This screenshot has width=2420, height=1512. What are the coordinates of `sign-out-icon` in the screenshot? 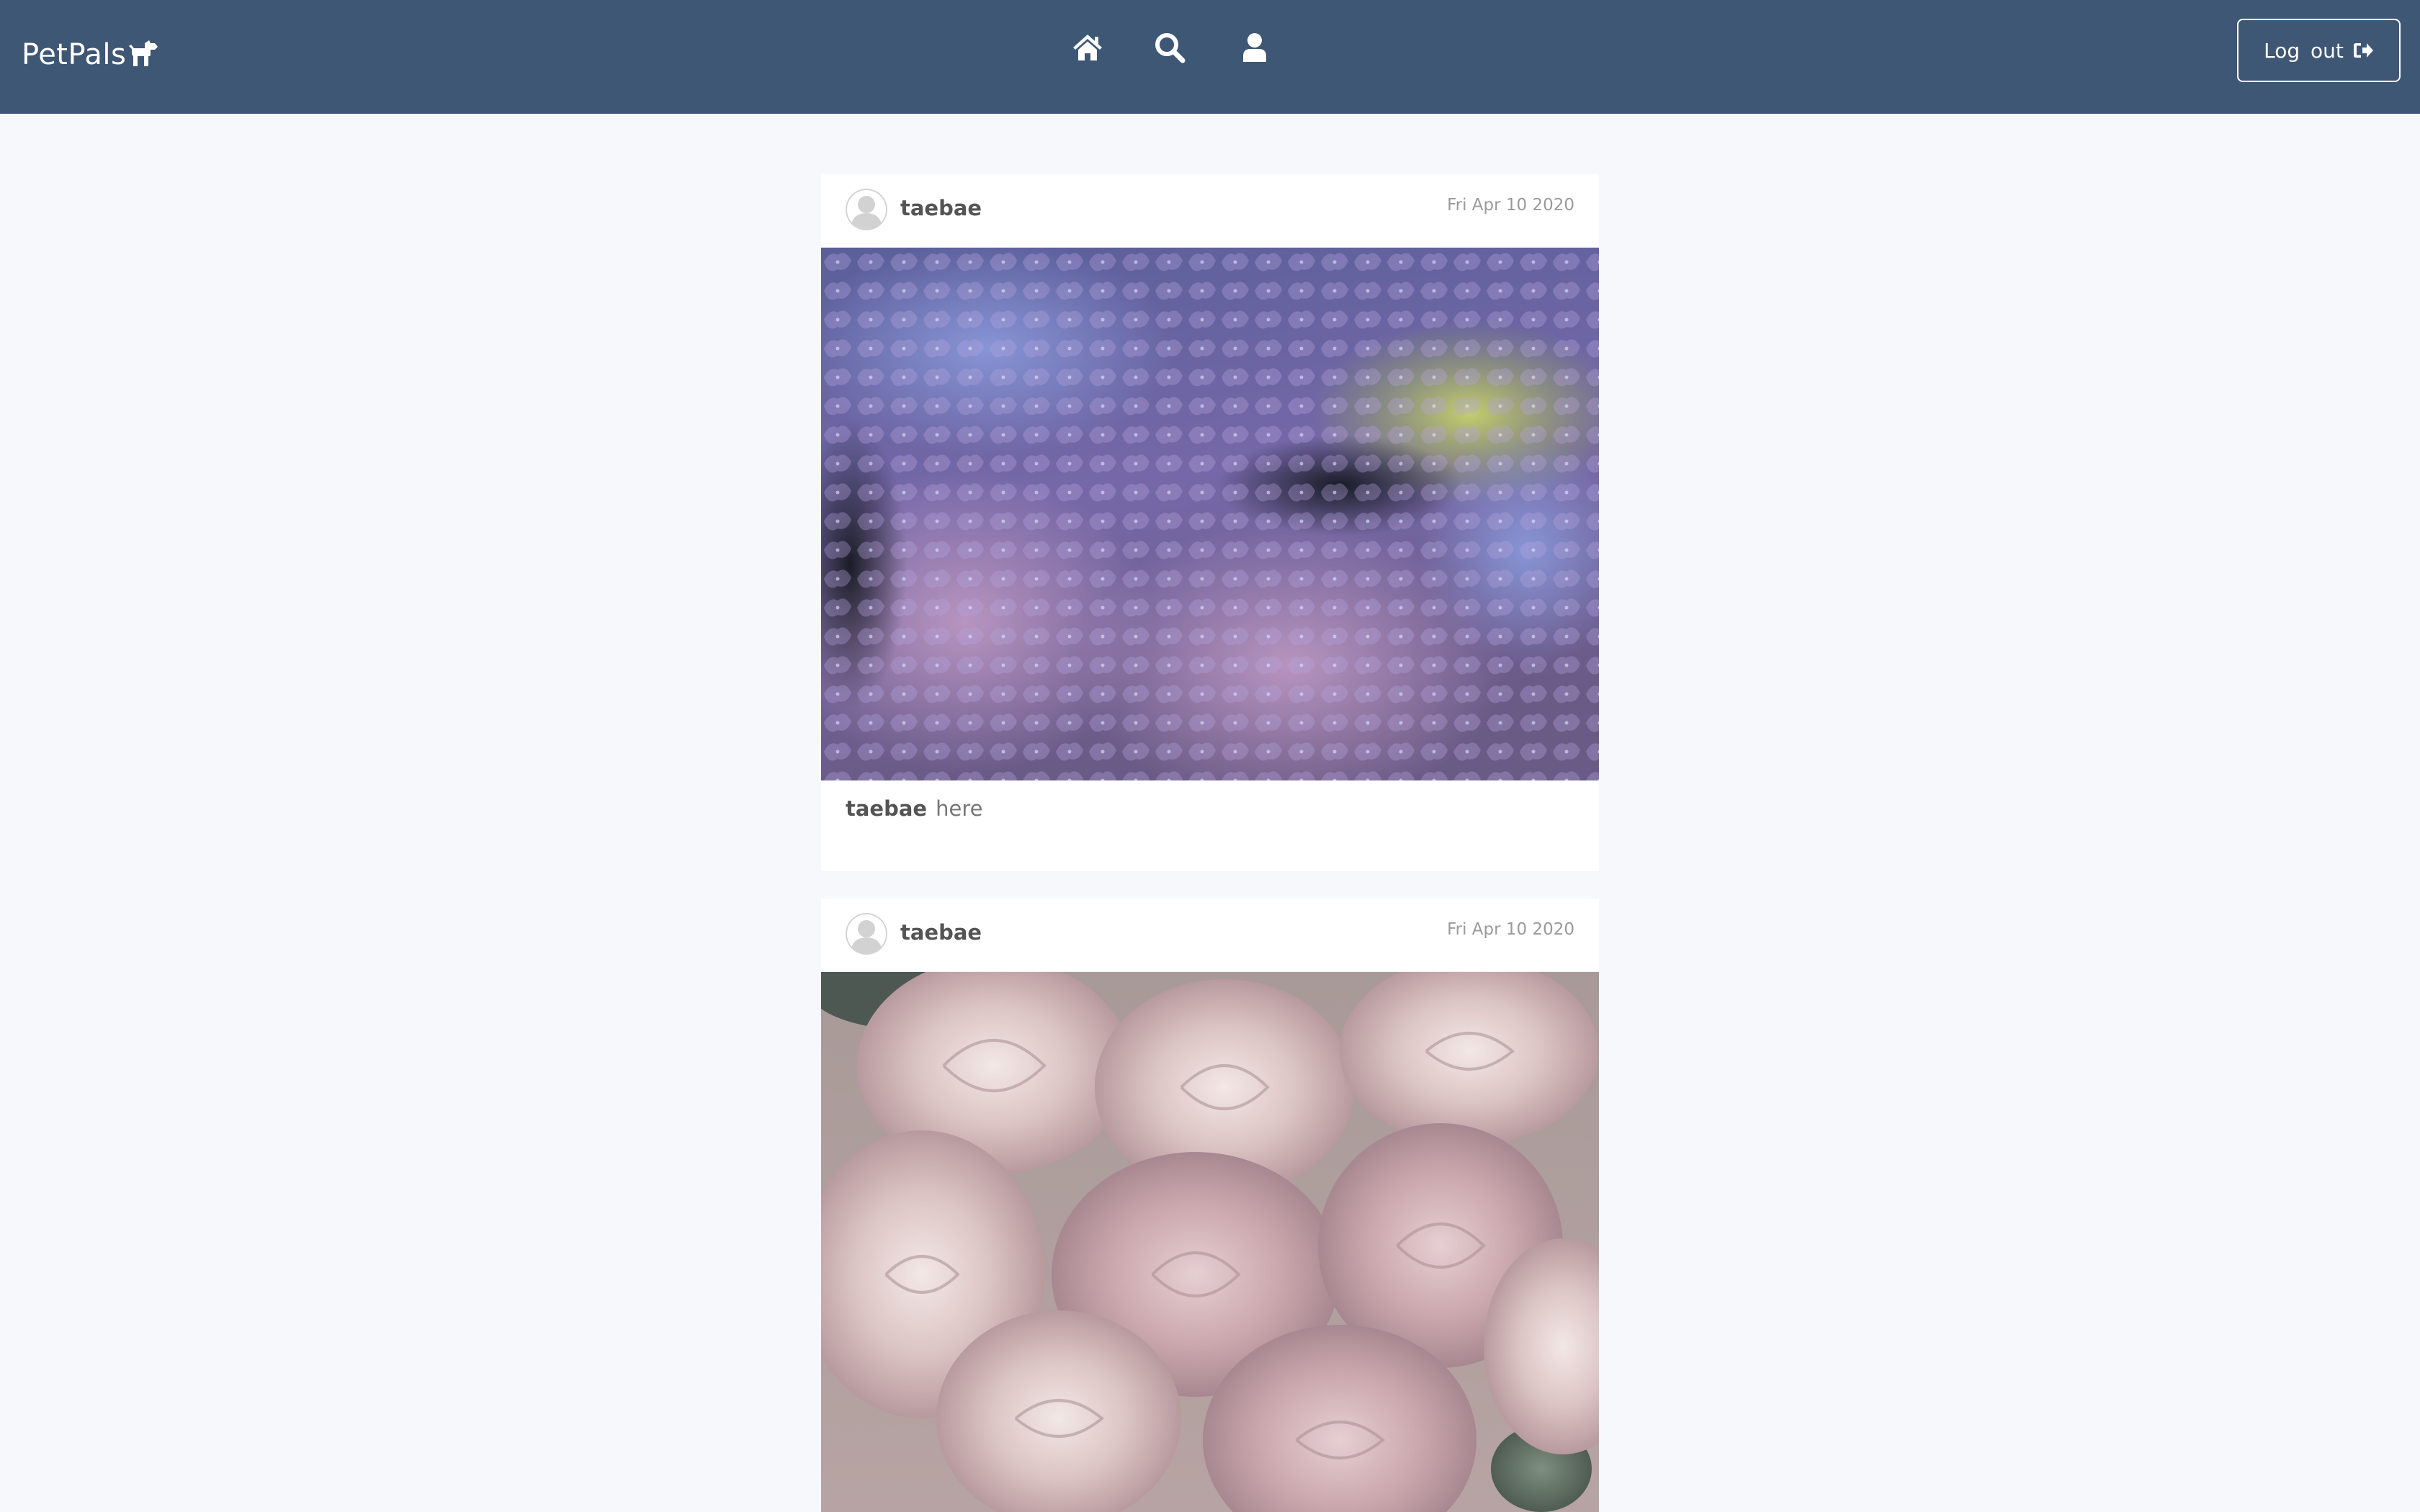 It's located at (2363, 50).